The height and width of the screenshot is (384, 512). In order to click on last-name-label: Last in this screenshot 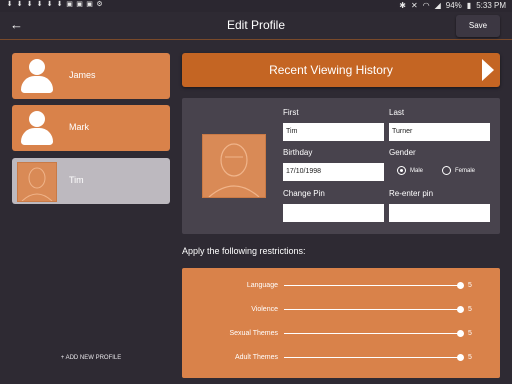, I will do `click(397, 112)`.